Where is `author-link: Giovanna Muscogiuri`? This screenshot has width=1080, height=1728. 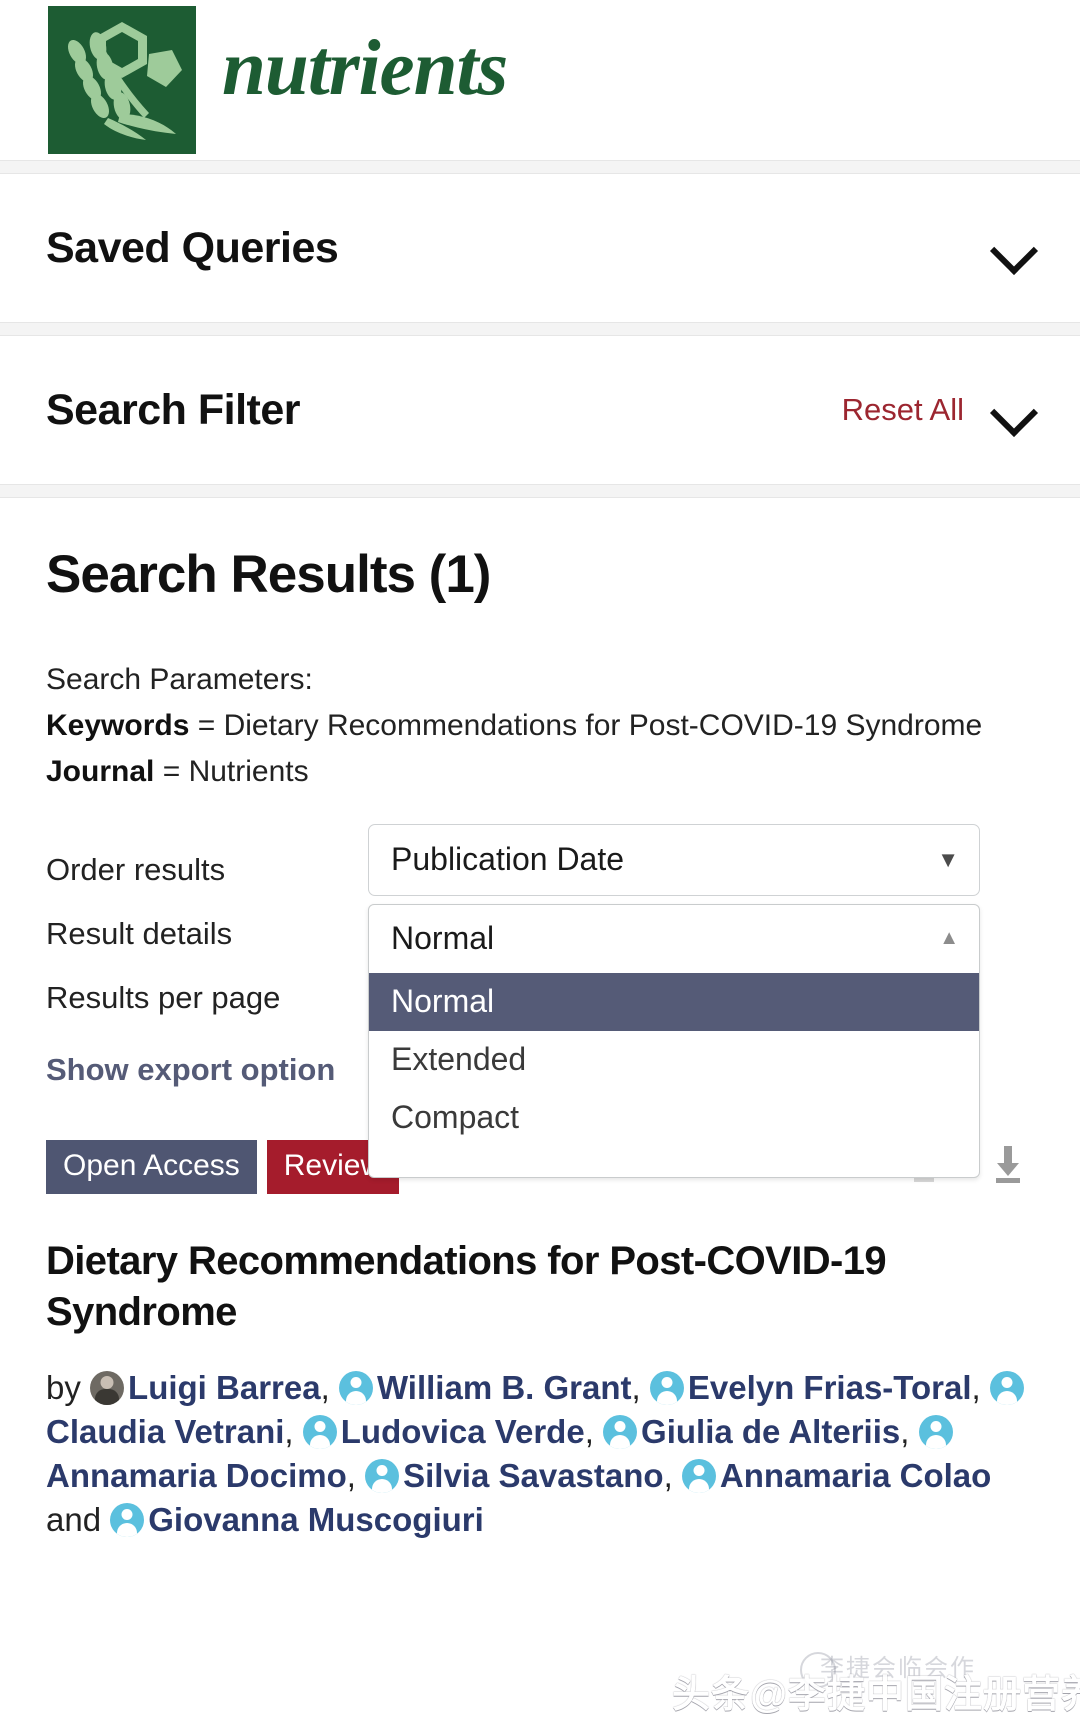
author-link: Giovanna Muscogiuri is located at coordinates (316, 1519).